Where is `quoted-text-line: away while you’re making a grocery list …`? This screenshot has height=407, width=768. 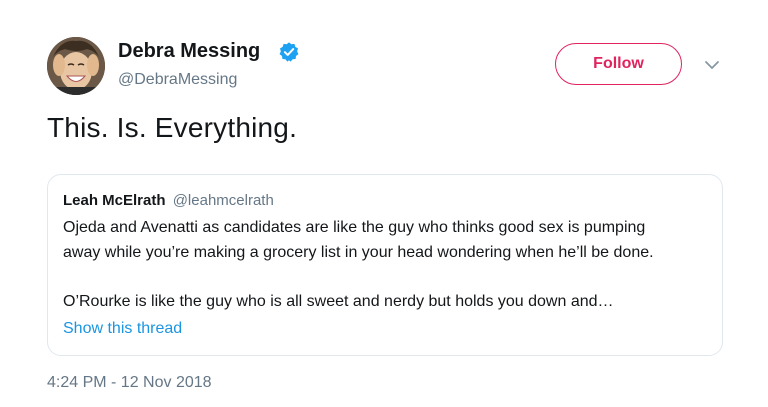
quoted-text-line: away while you’re making a grocery list … is located at coordinates (358, 252).